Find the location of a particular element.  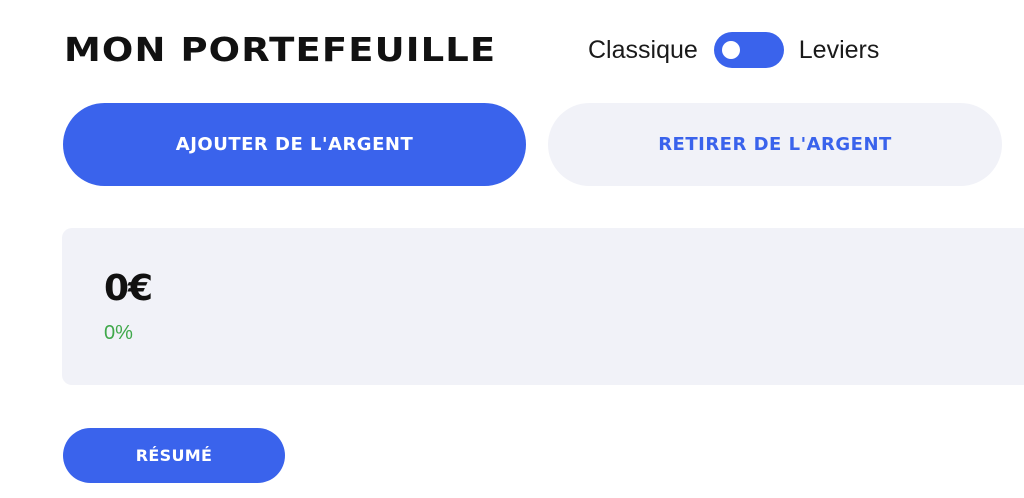

balance-amount: 0€ is located at coordinates (128, 288).